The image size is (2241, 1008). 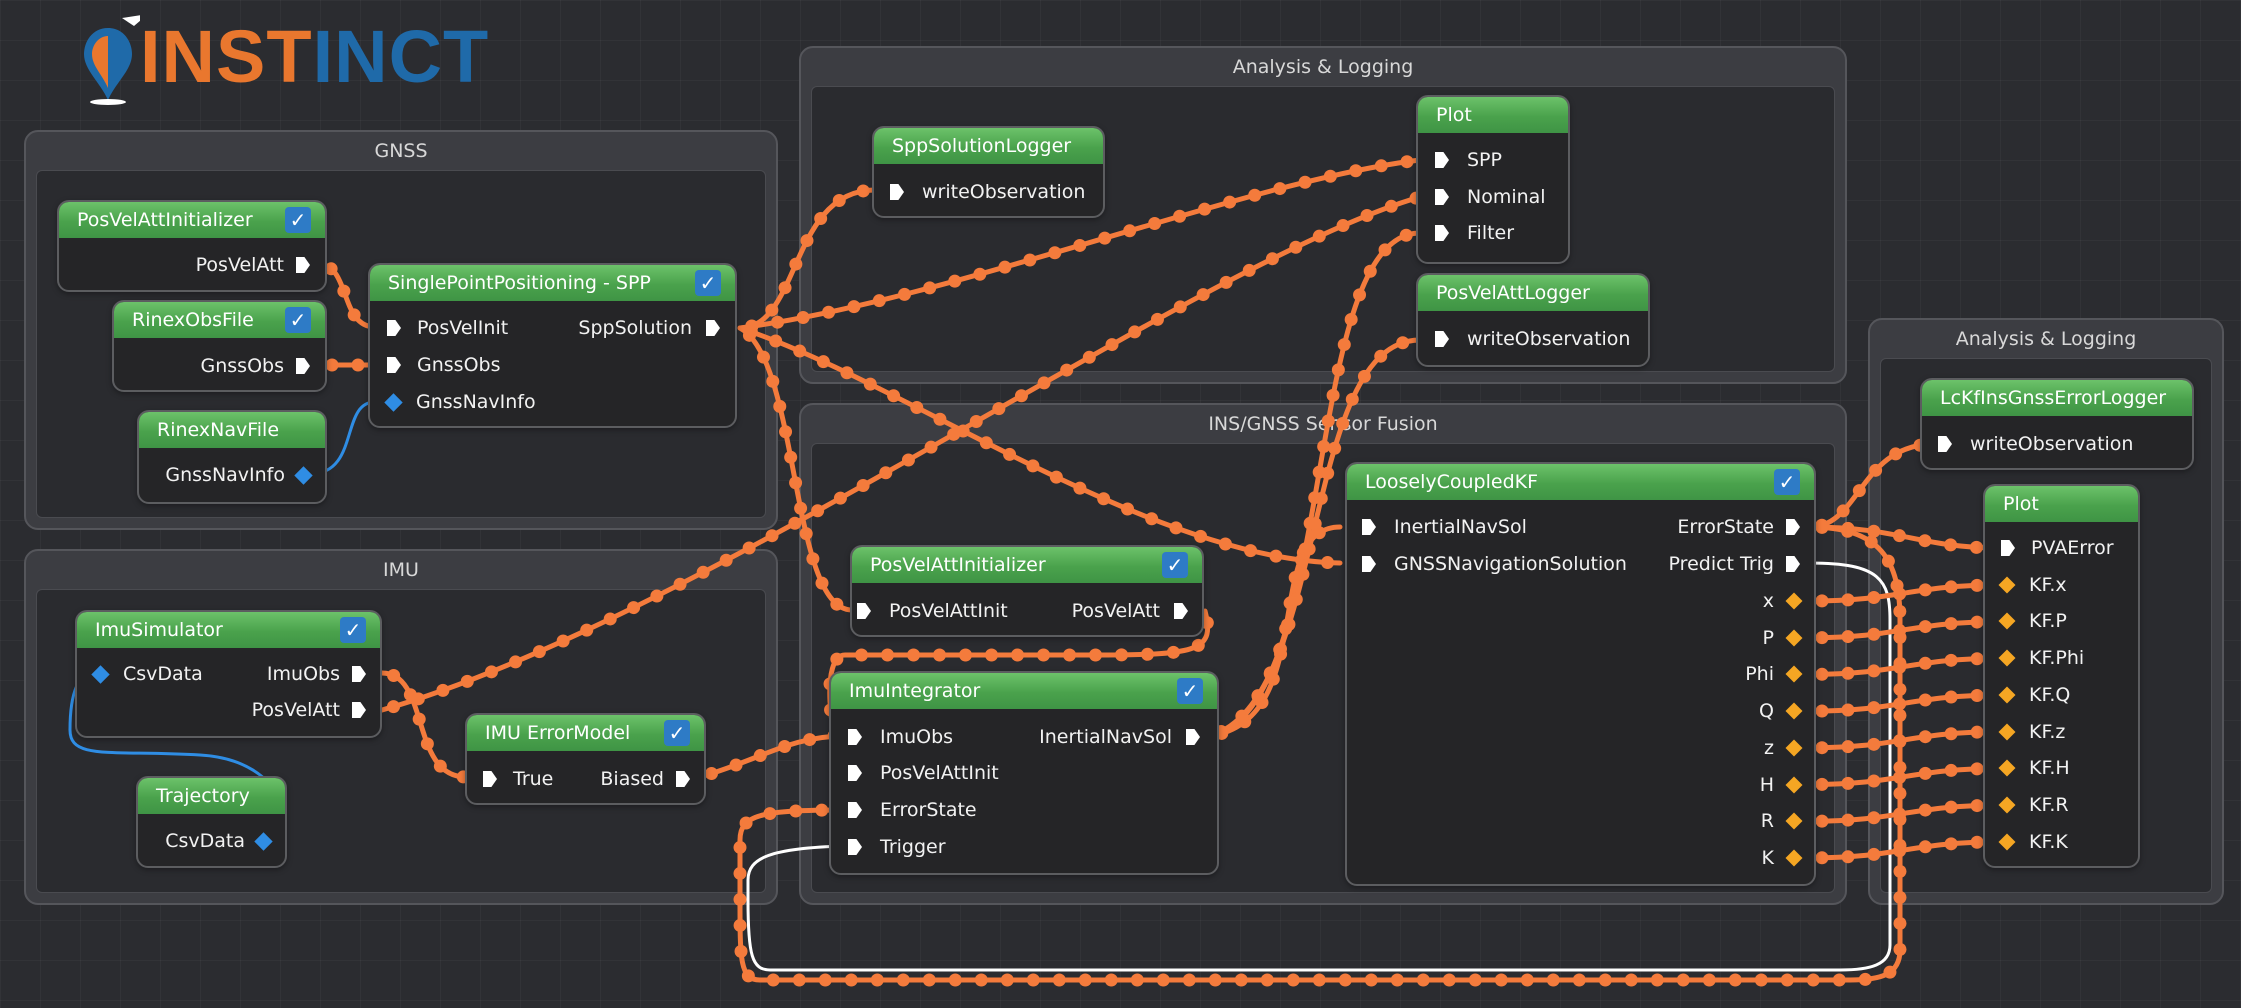 I want to click on input-pin-spp: SPP, so click(x=1468, y=160).